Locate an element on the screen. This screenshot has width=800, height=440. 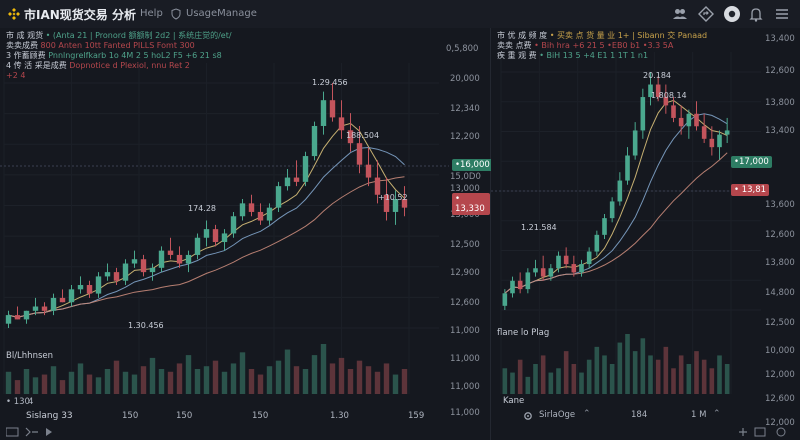
price-annotation: 1.29.456 is located at coordinates (330, 82).